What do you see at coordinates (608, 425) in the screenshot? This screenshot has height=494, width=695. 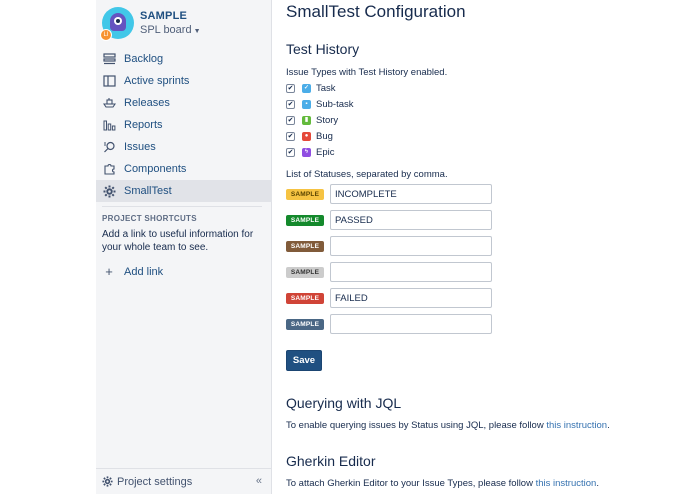 I see `jql-suffix: .` at bounding box center [608, 425].